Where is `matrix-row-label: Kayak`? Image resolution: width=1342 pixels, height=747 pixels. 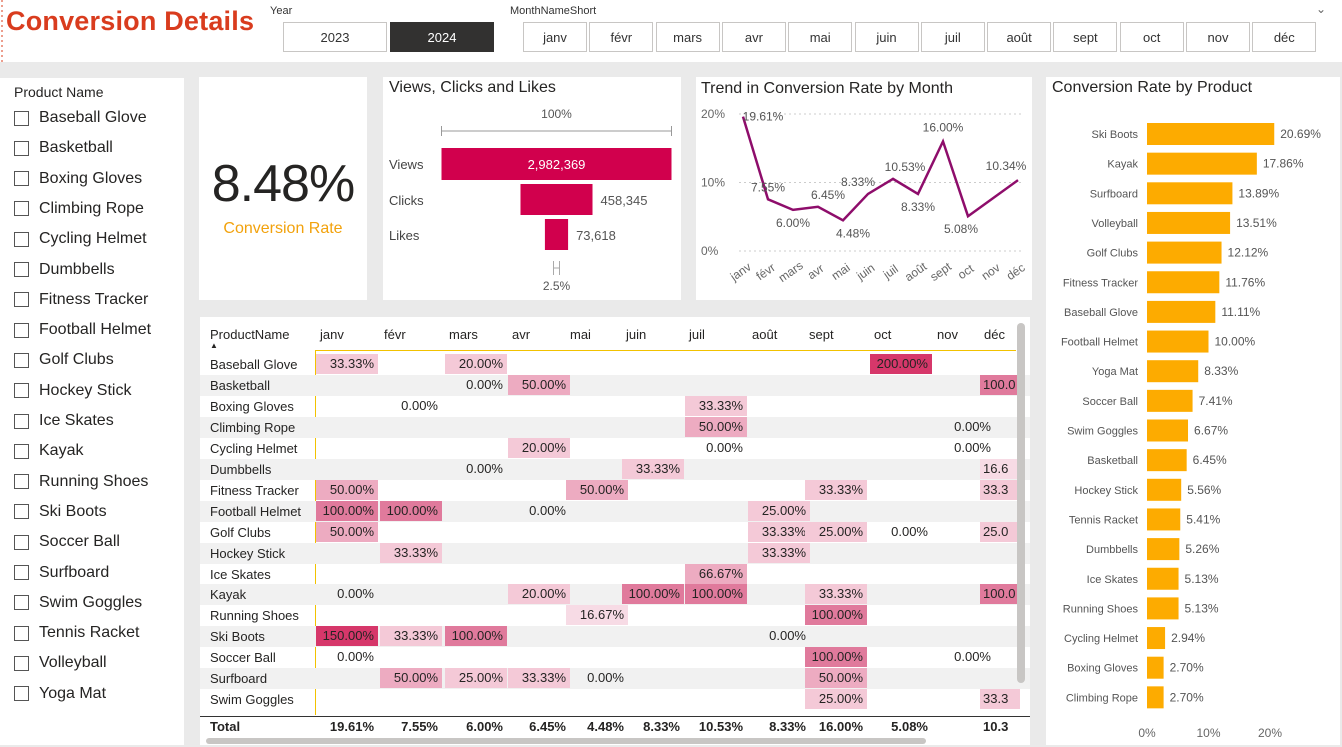
matrix-row-label: Kayak is located at coordinates (228, 594).